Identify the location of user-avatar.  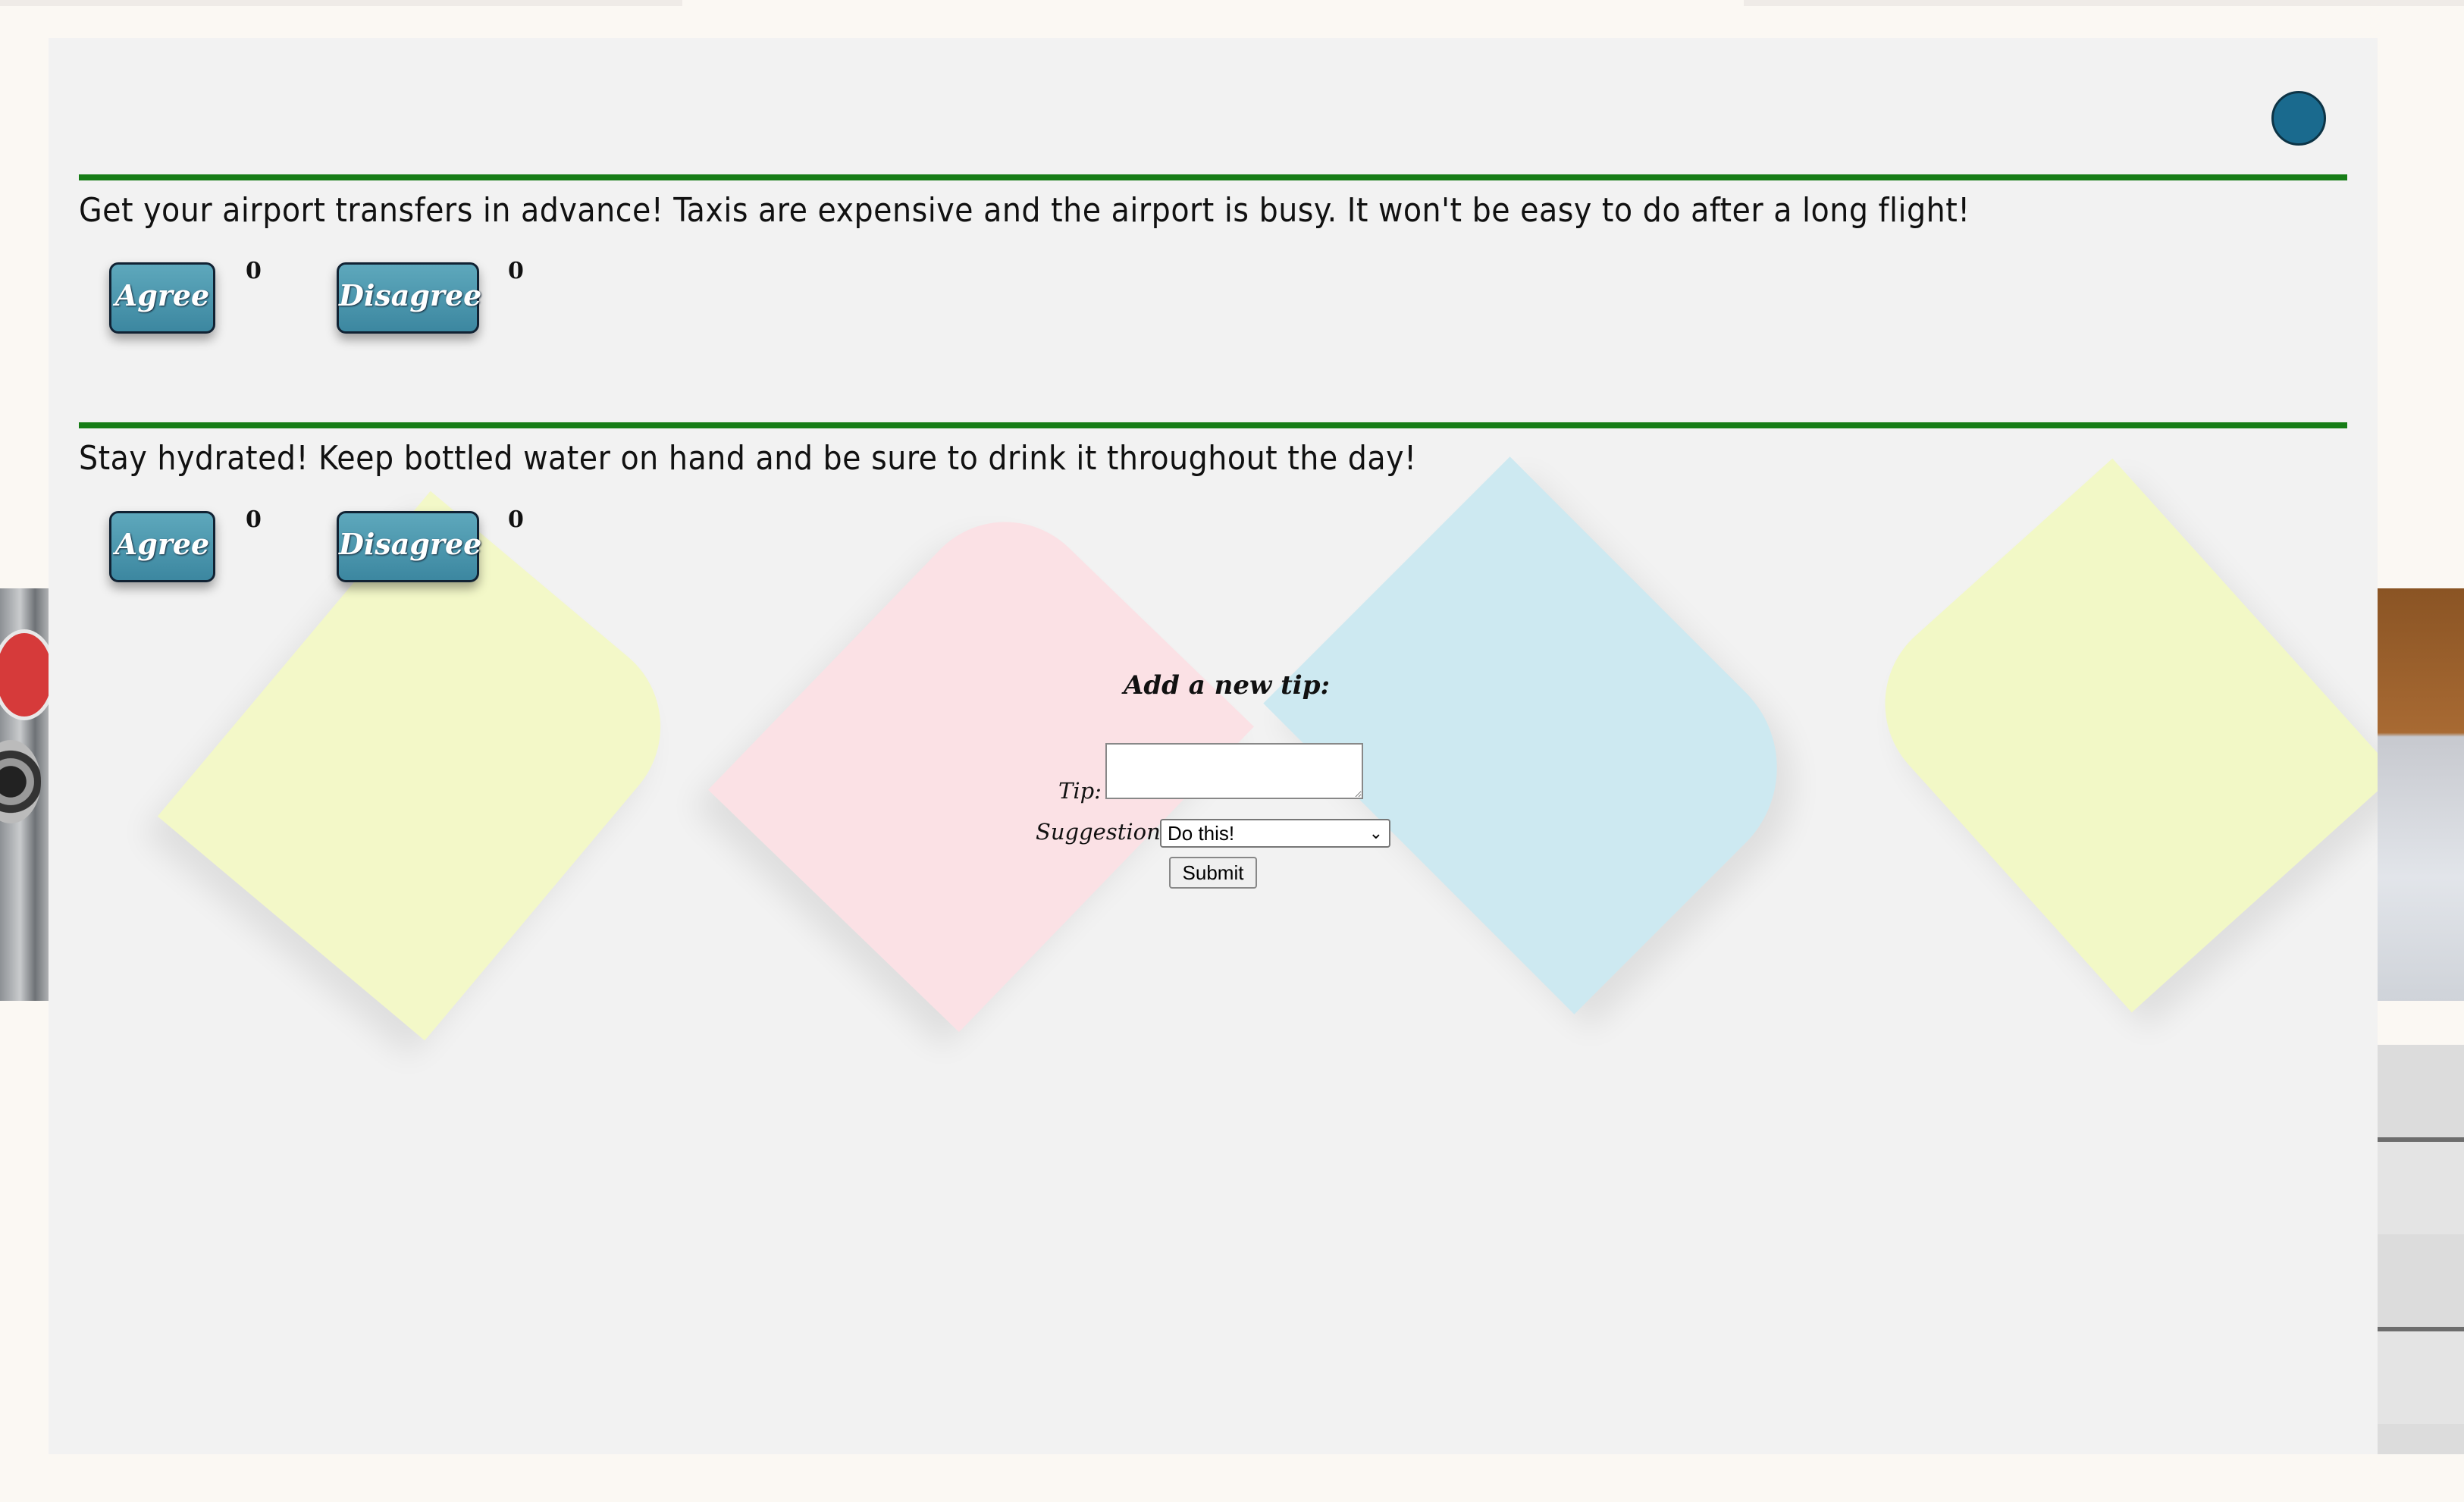
(2298, 119).